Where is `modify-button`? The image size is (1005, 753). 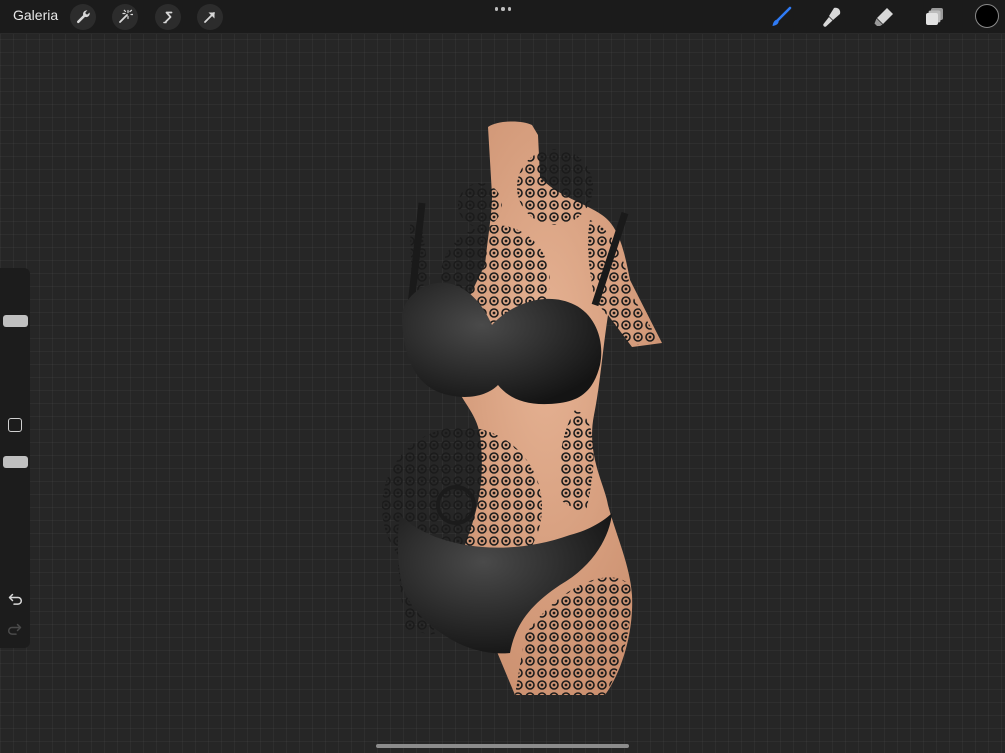 modify-button is located at coordinates (15, 425).